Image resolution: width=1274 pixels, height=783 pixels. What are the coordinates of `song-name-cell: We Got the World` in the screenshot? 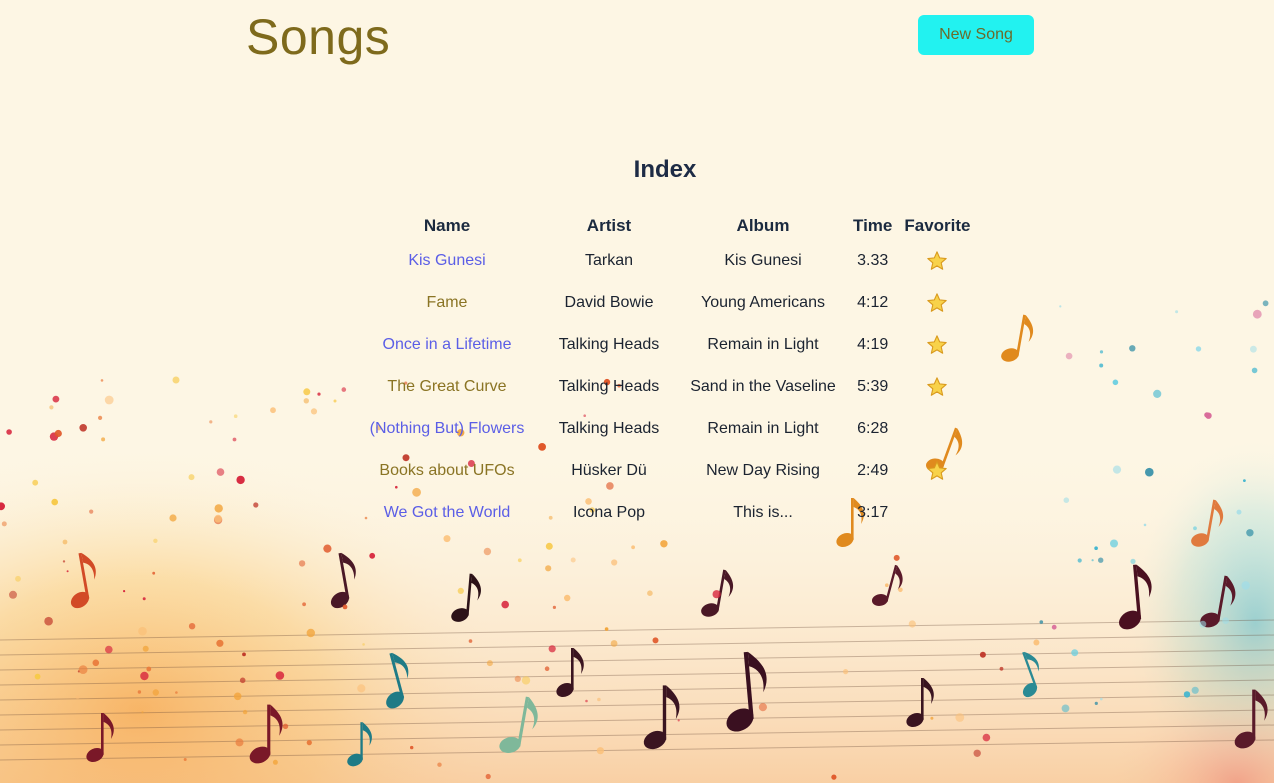 It's located at (447, 513).